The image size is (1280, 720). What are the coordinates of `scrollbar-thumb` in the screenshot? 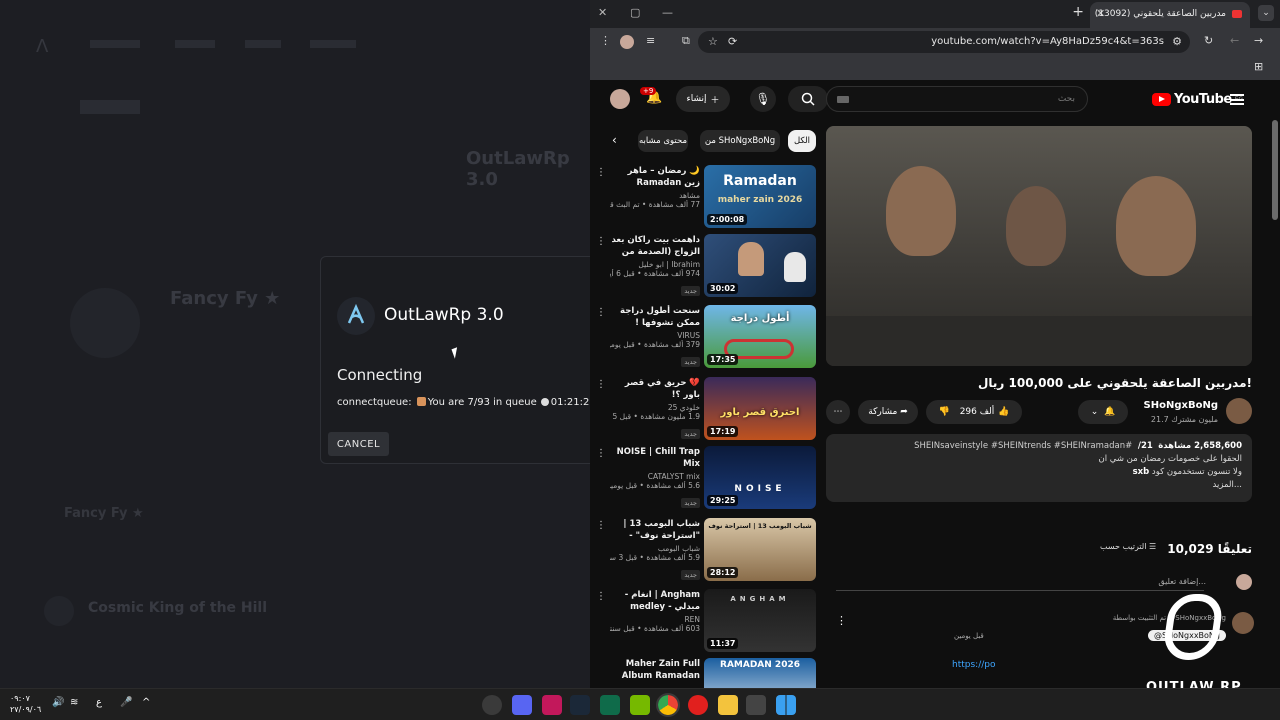 It's located at (1275, 170).